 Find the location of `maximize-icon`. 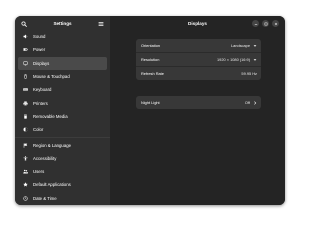

maximize-icon is located at coordinates (265, 23).